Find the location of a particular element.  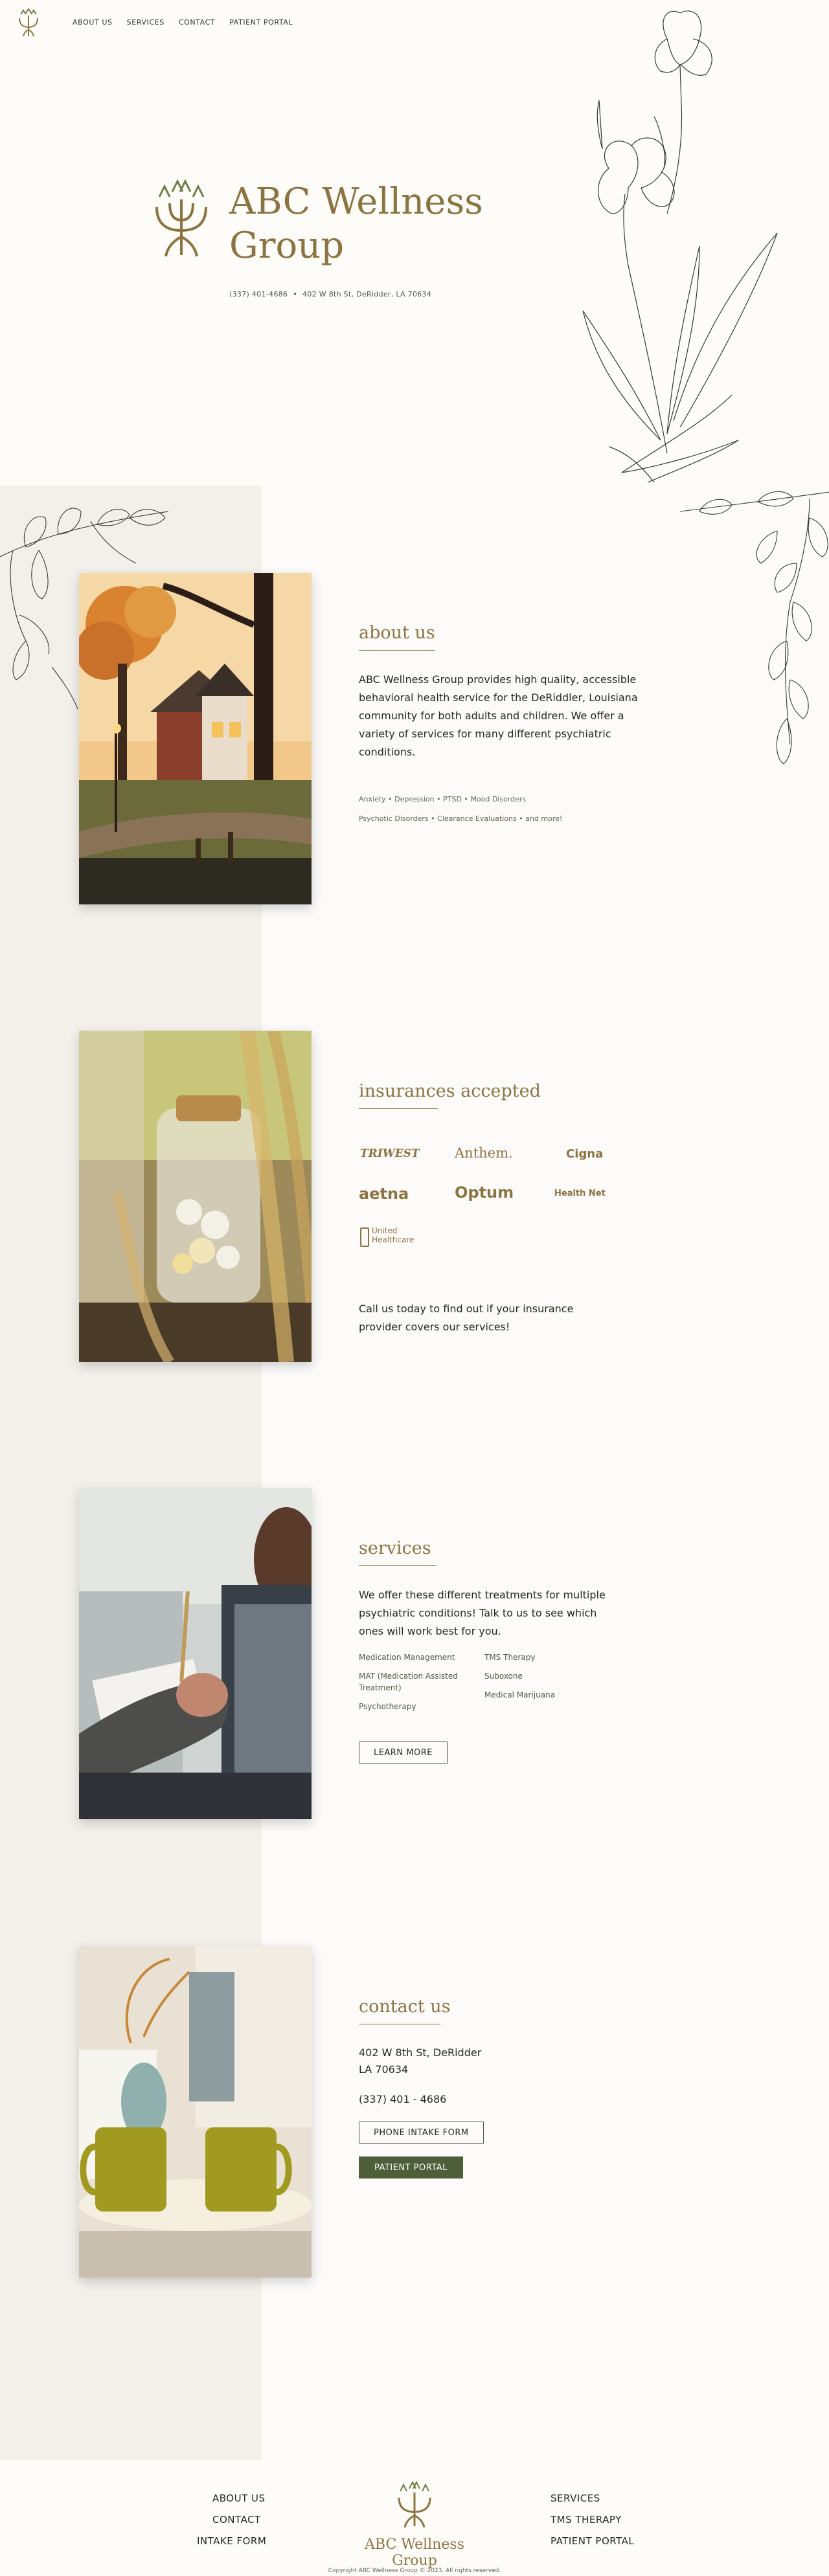

nav-links: ABOUT US SERVICES CONTACT PATIENT PORTAL is located at coordinates (183, 22).